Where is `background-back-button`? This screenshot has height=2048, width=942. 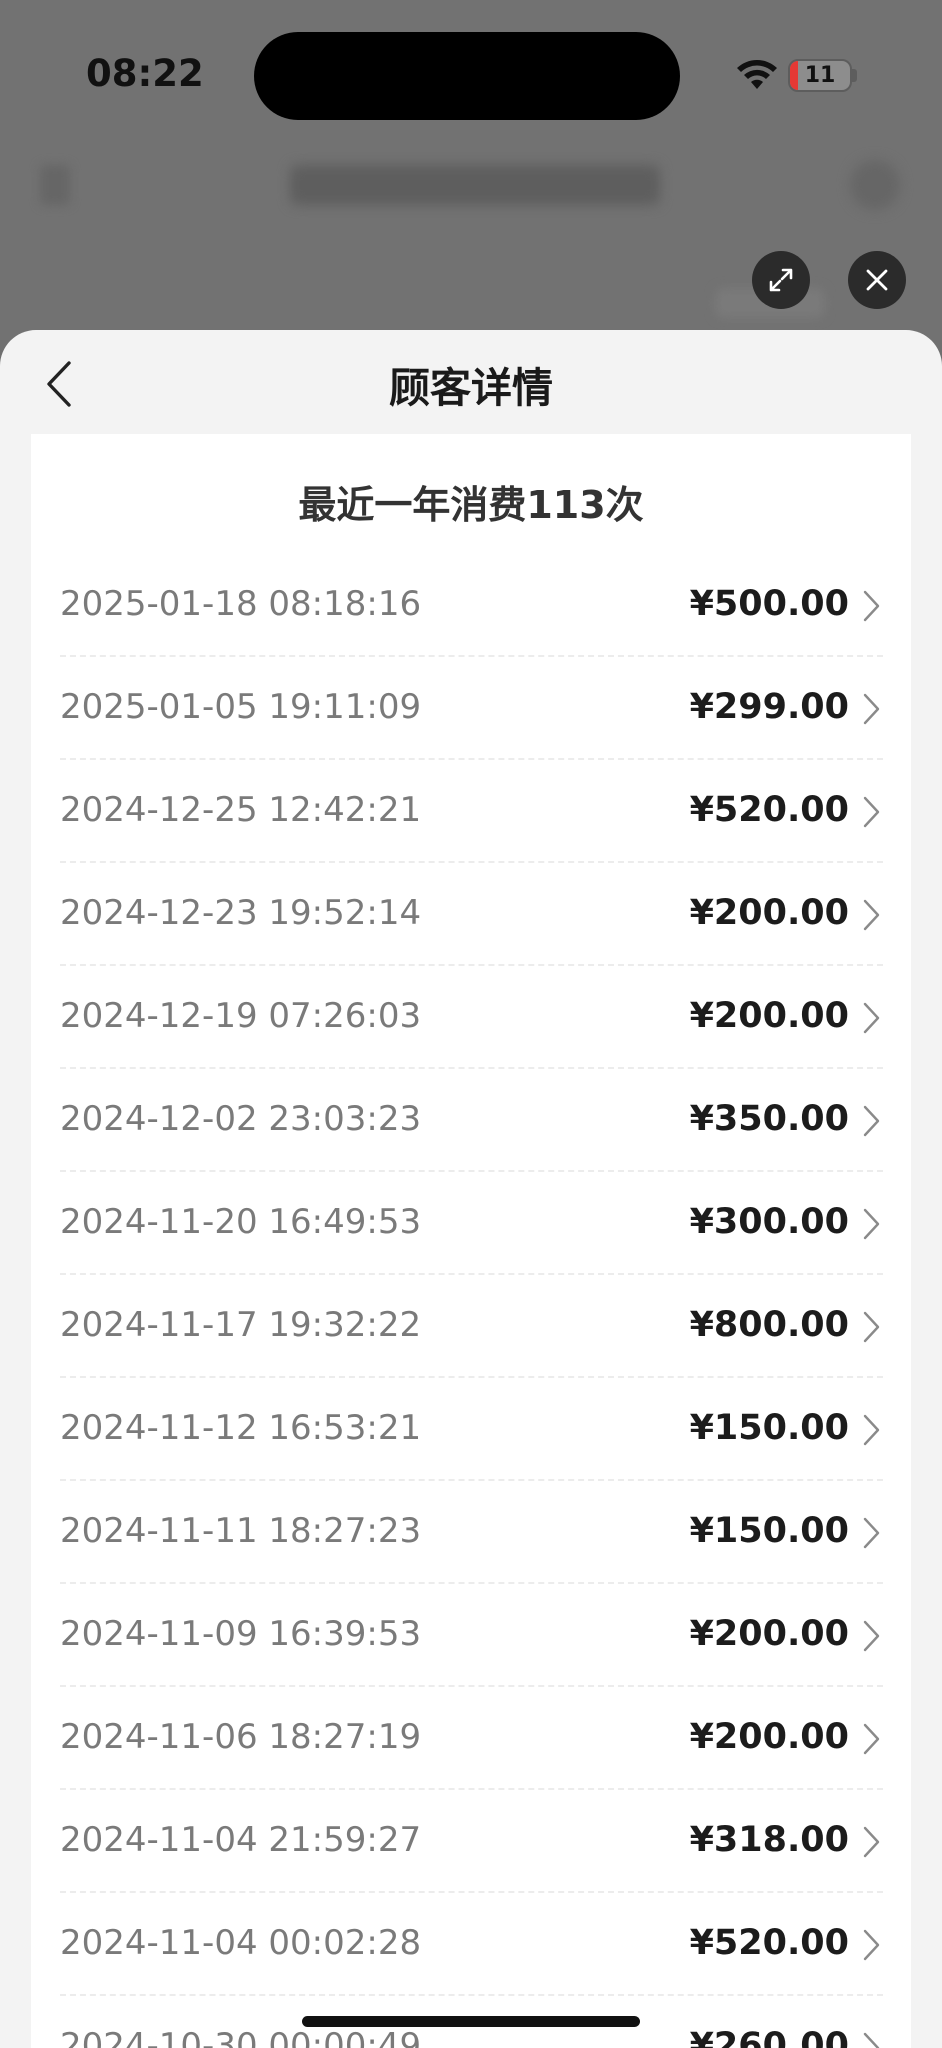 background-back-button is located at coordinates (55, 185).